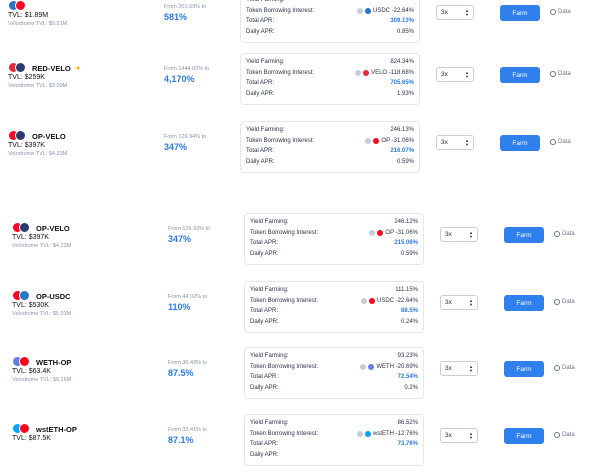 This screenshot has height=473, width=600. Describe the element at coordinates (188, 297) in the screenshot. I see `apr-from-label: From 44.02% to` at that location.